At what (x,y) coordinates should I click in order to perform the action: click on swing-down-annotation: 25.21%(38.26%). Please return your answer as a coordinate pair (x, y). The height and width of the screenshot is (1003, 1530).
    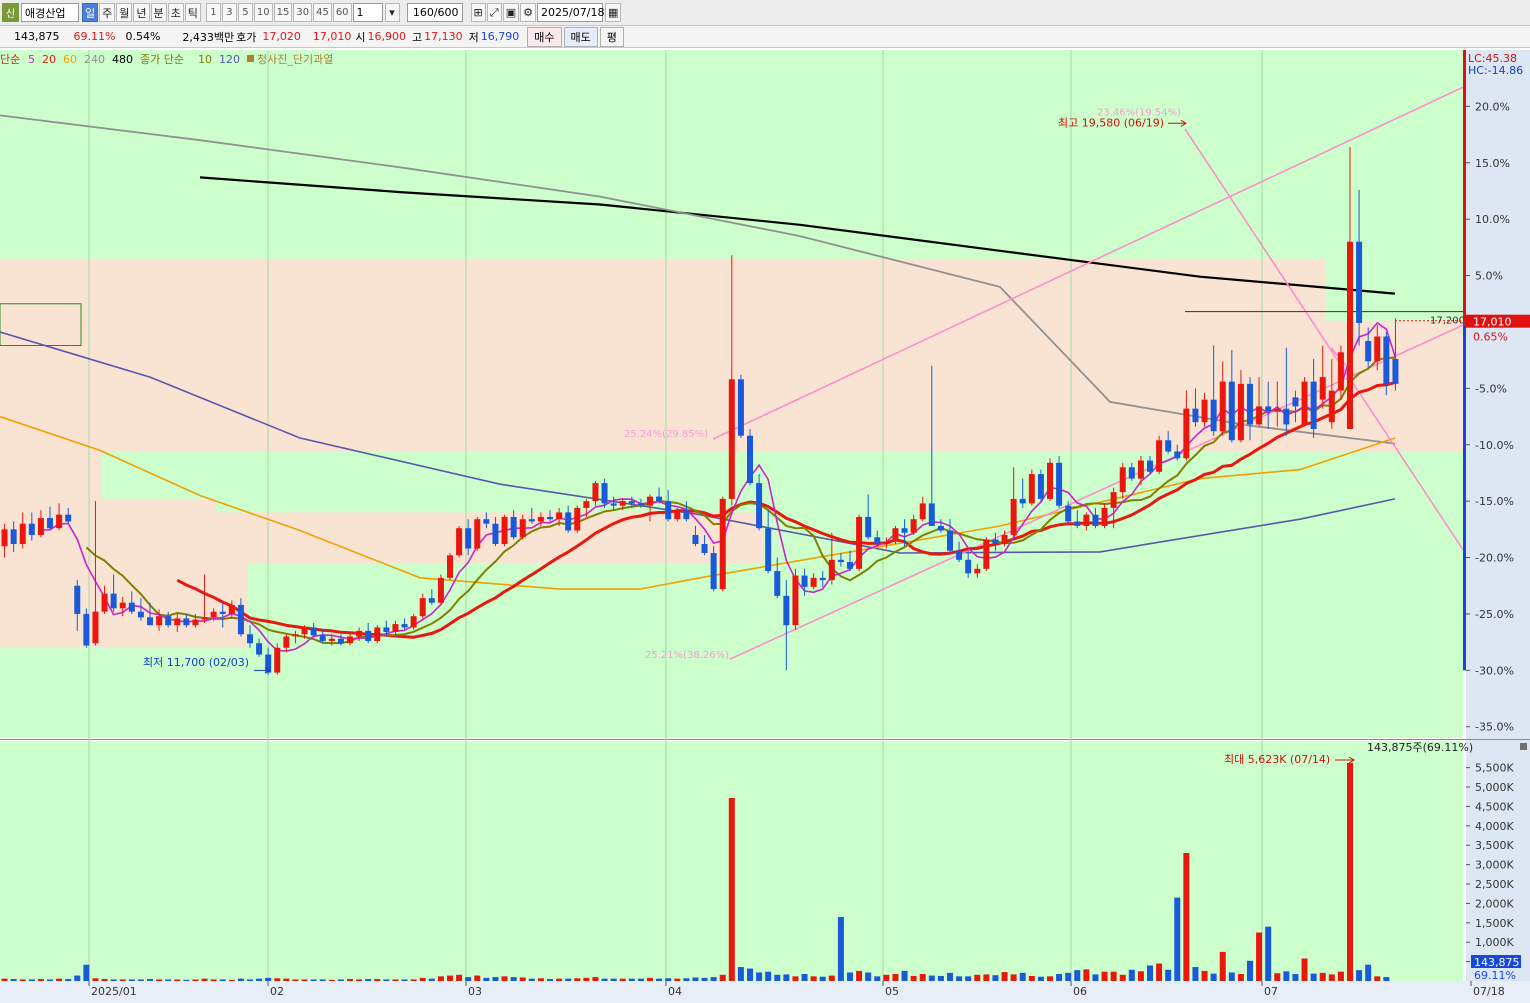
    Looking at the image, I should click on (687, 655).